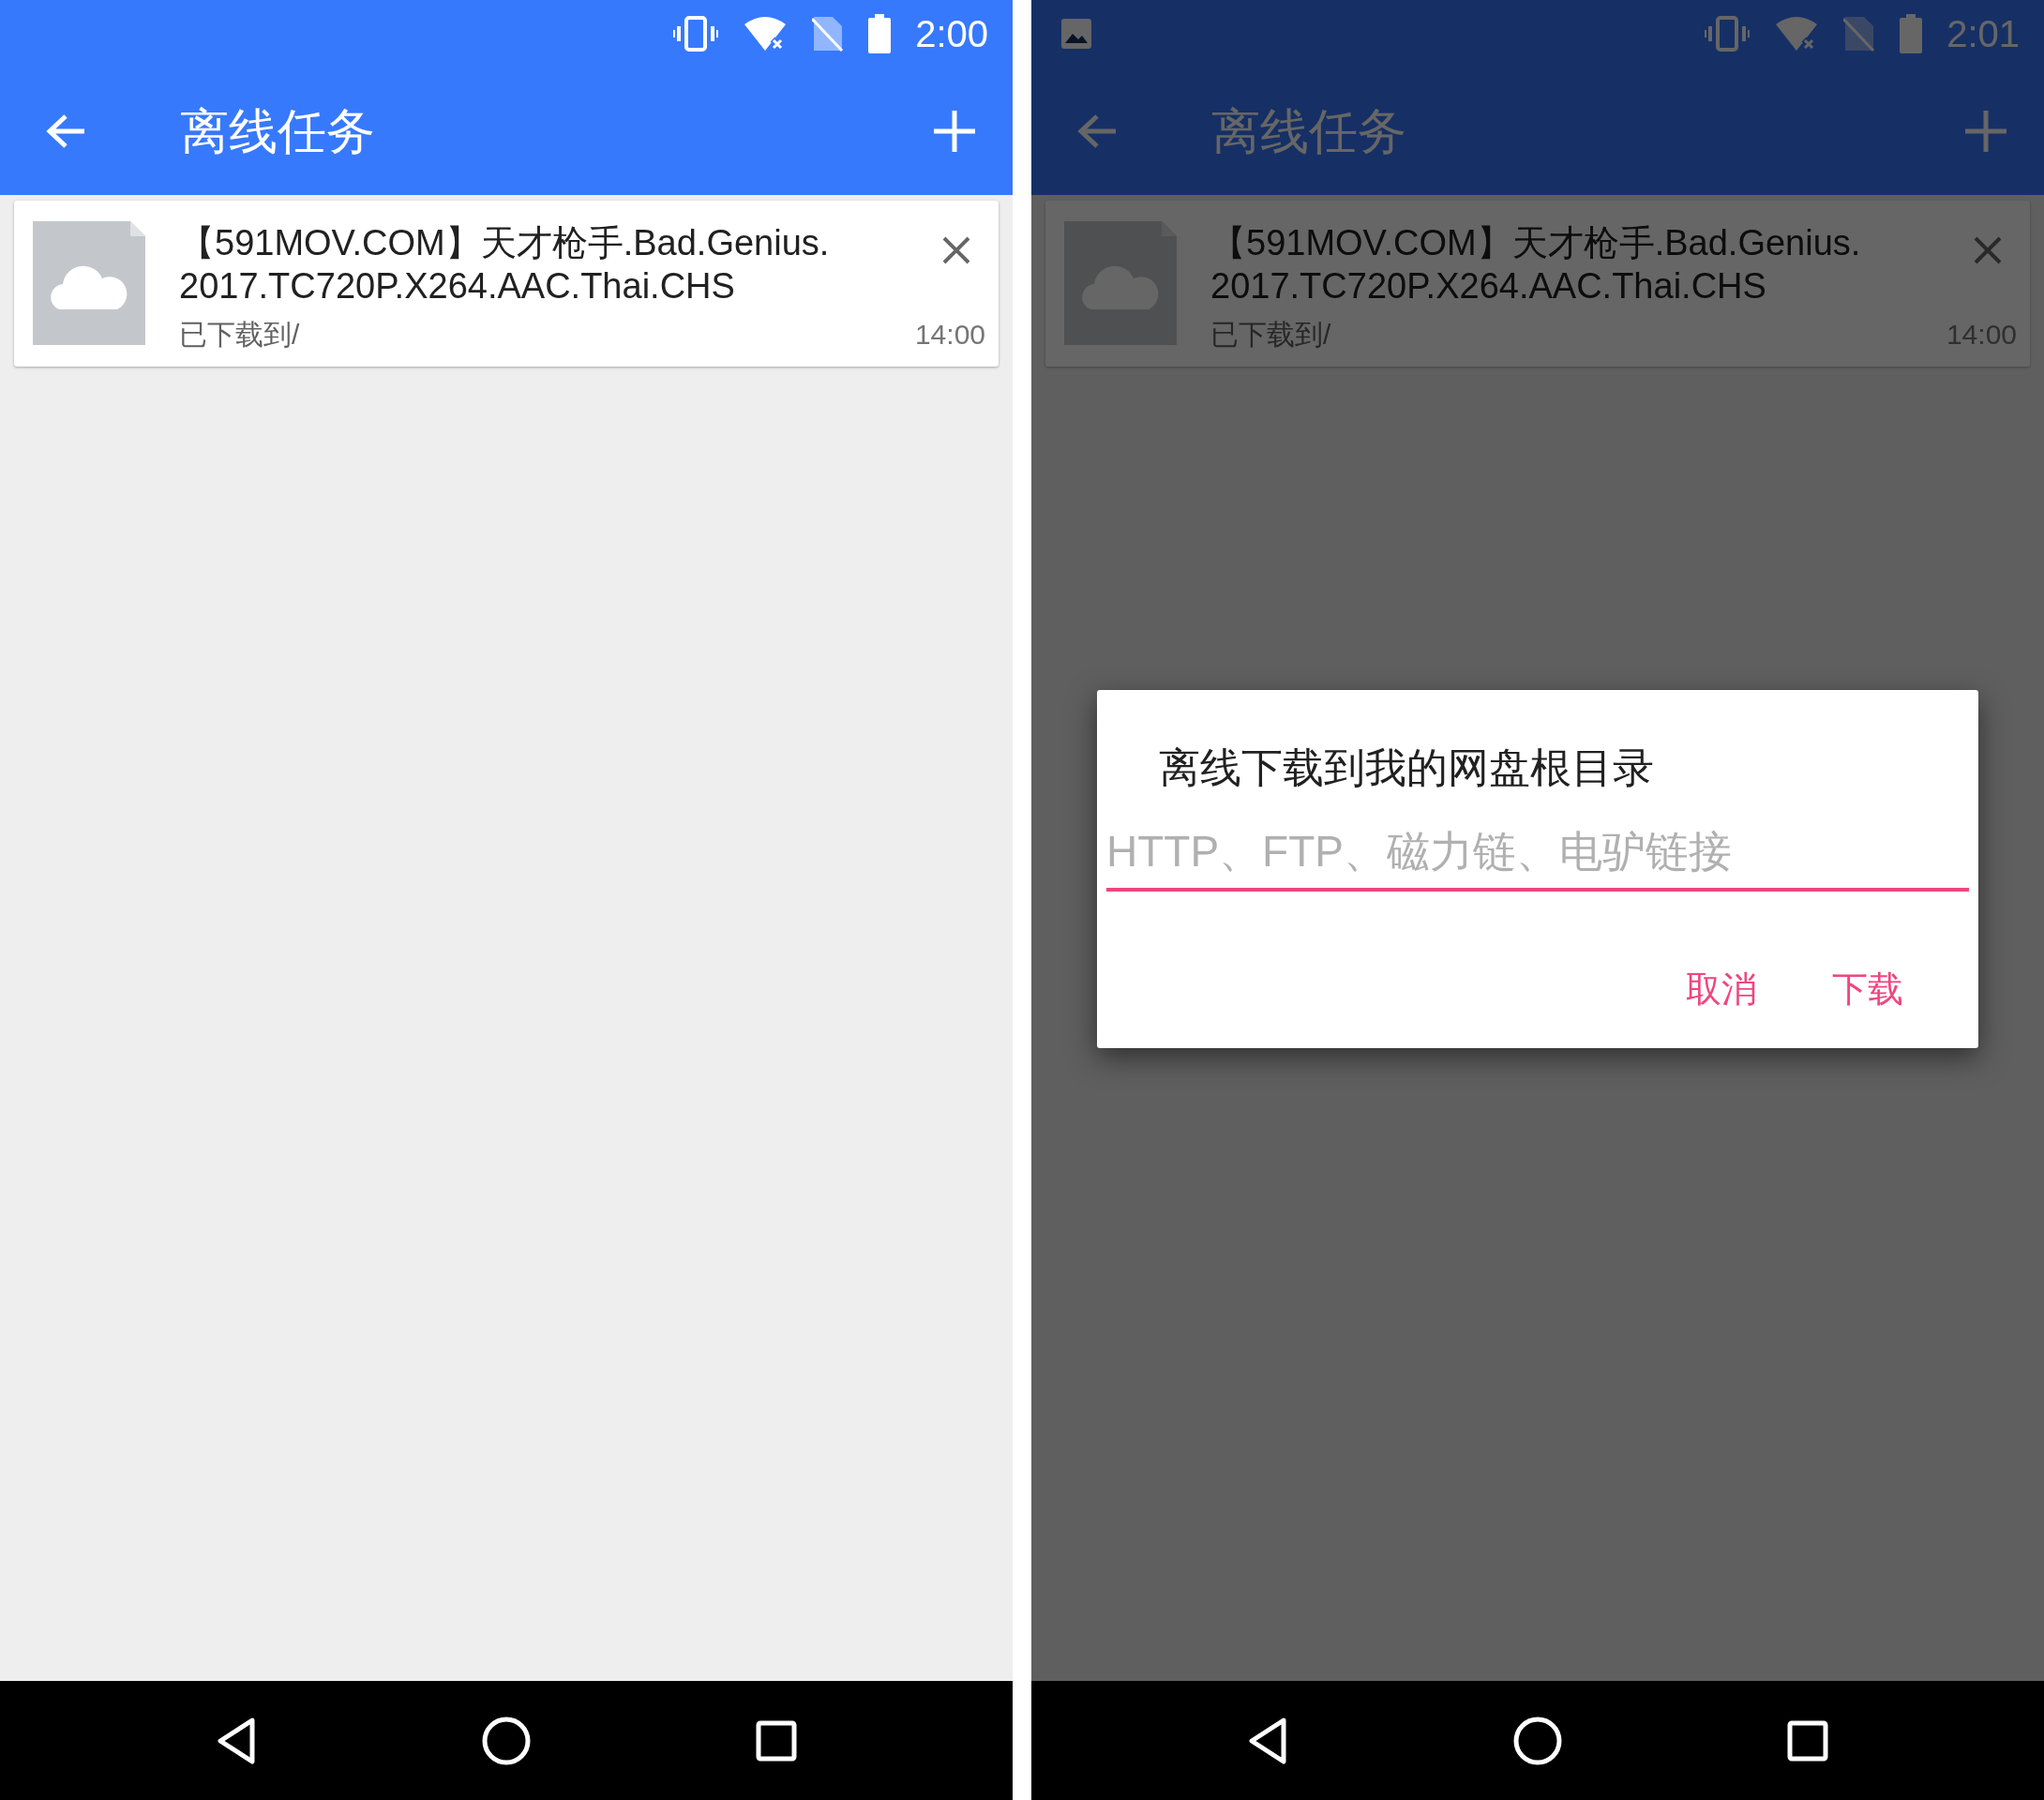 This screenshot has height=1800, width=2044. I want to click on status-time: 2:00, so click(951, 34).